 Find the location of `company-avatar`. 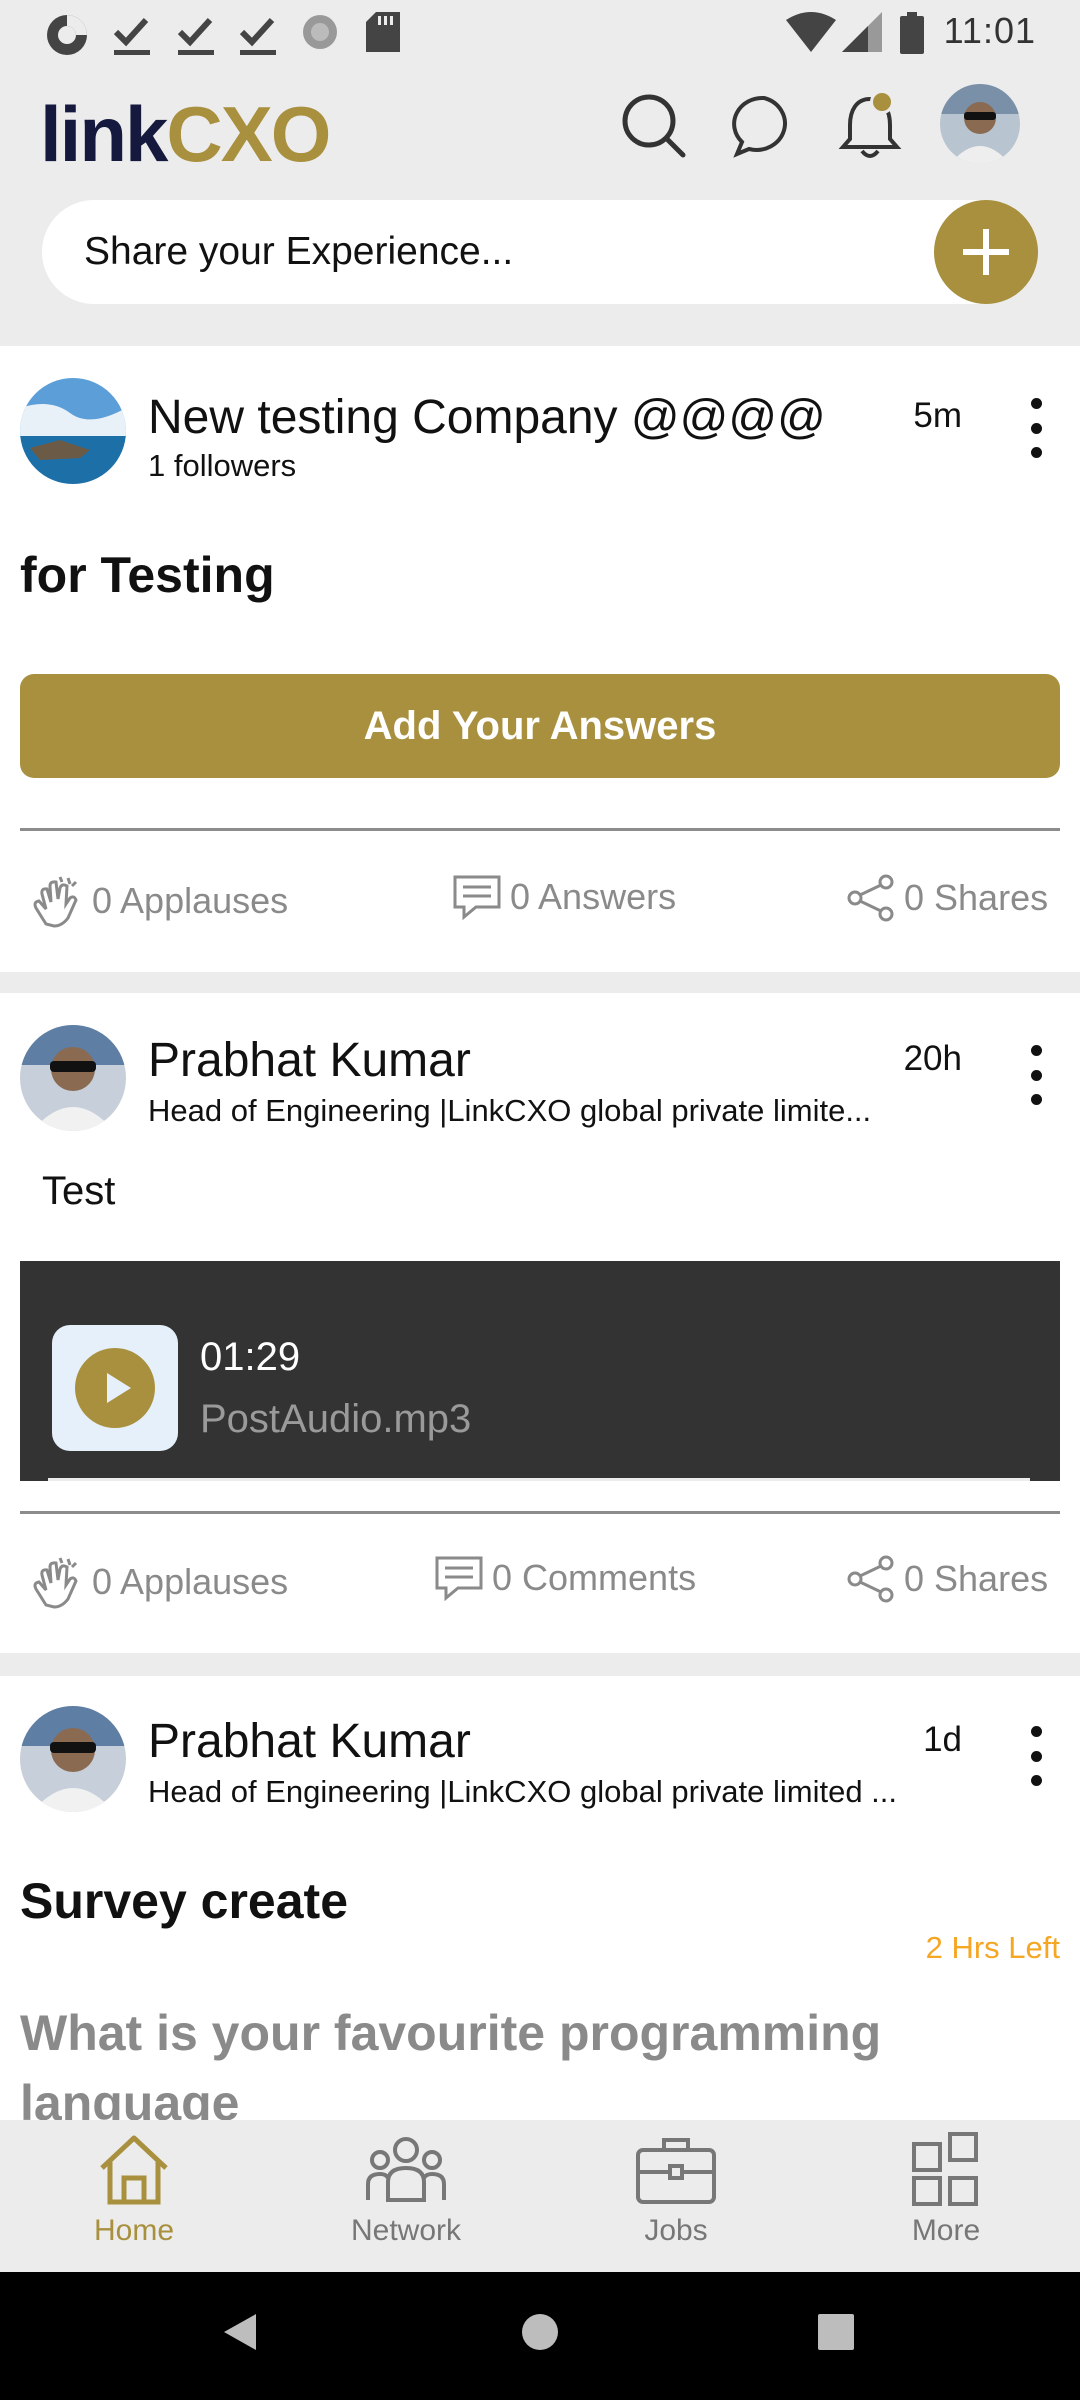

company-avatar is located at coordinates (73, 431).